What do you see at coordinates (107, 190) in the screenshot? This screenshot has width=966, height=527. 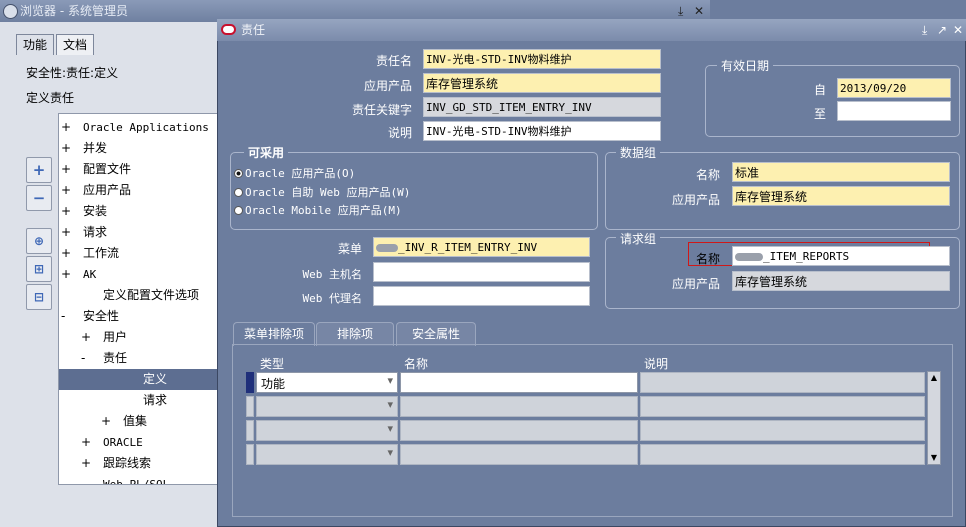 I see `tree-item-label: 应用产品` at bounding box center [107, 190].